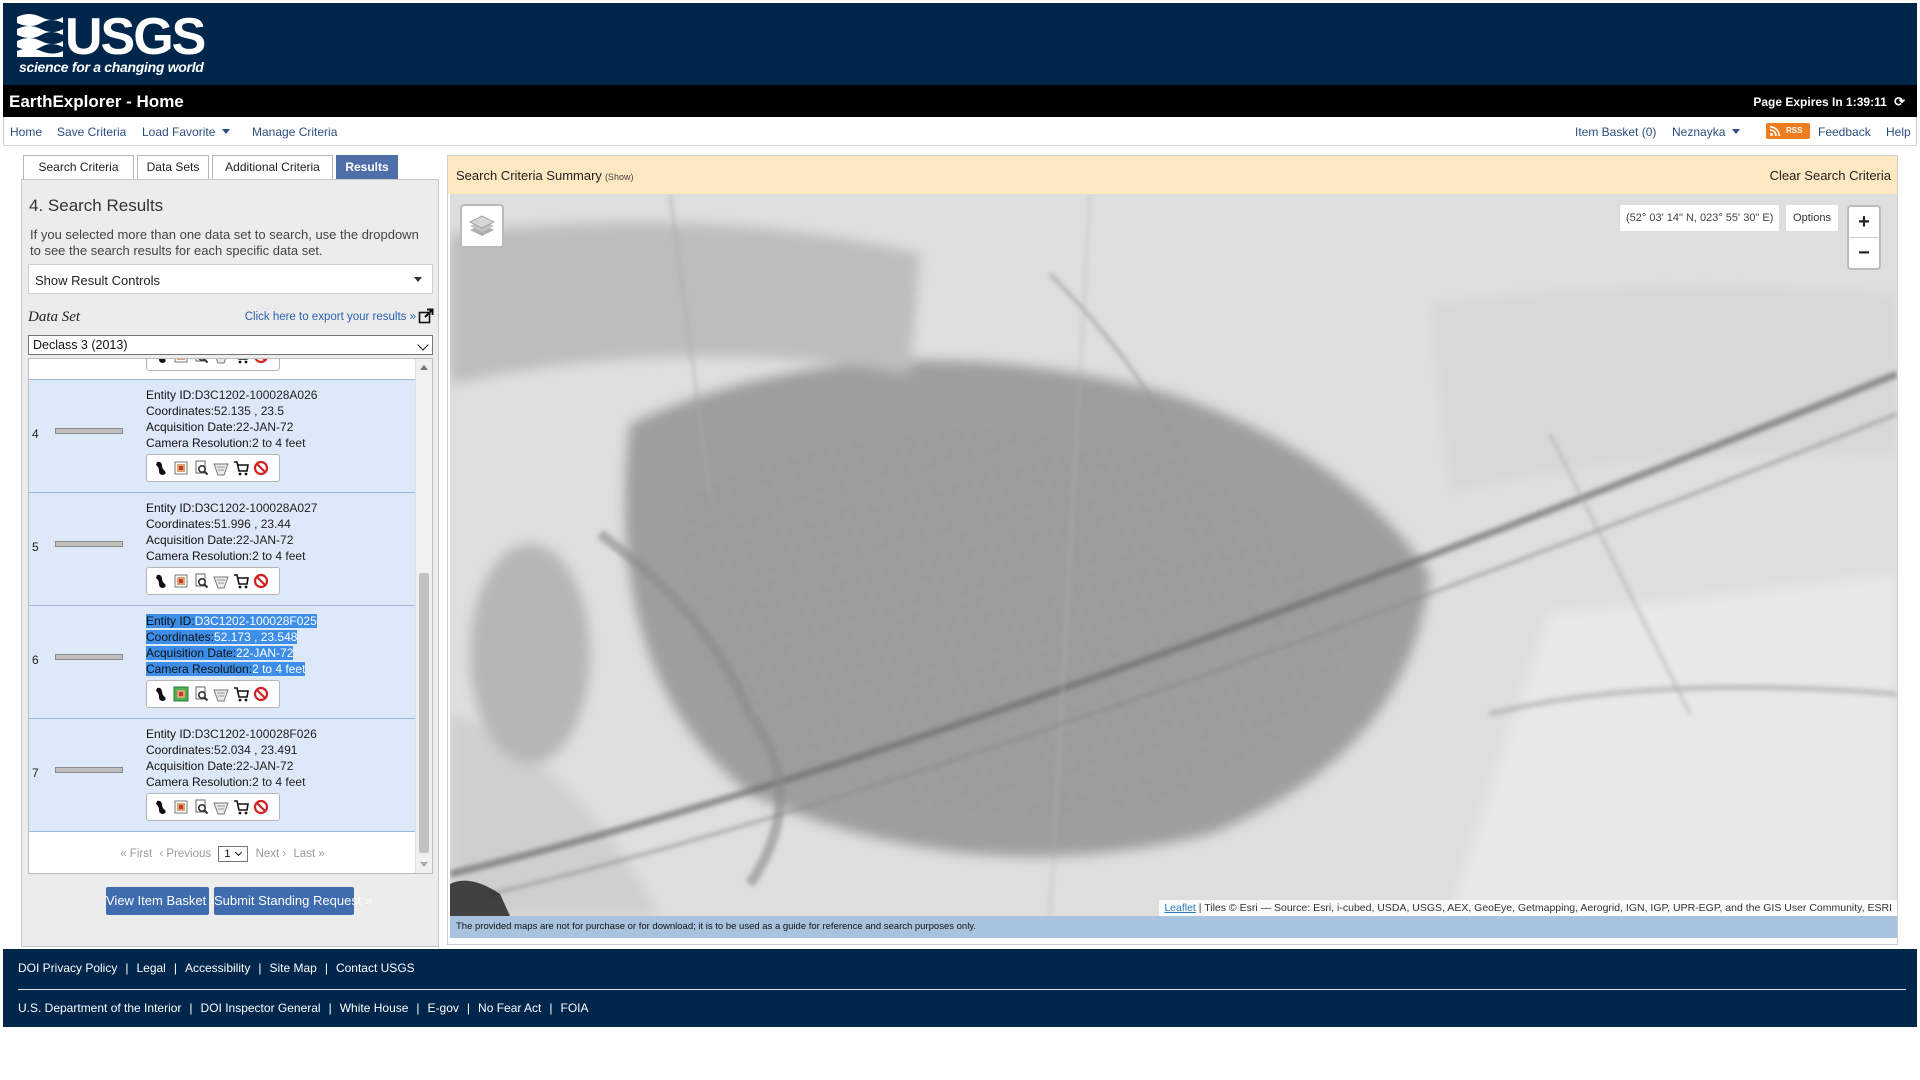 Image resolution: width=1920 pixels, height=1080 pixels. What do you see at coordinates (1830, 175) in the screenshot?
I see `clear-search-criteria-link: Clear Search Criteria` at bounding box center [1830, 175].